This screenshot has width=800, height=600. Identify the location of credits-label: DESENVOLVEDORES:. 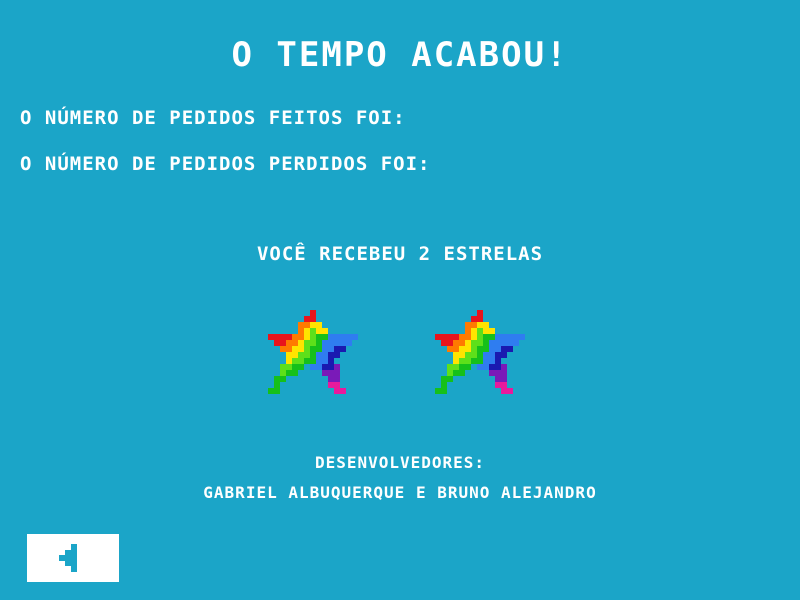
(400, 462).